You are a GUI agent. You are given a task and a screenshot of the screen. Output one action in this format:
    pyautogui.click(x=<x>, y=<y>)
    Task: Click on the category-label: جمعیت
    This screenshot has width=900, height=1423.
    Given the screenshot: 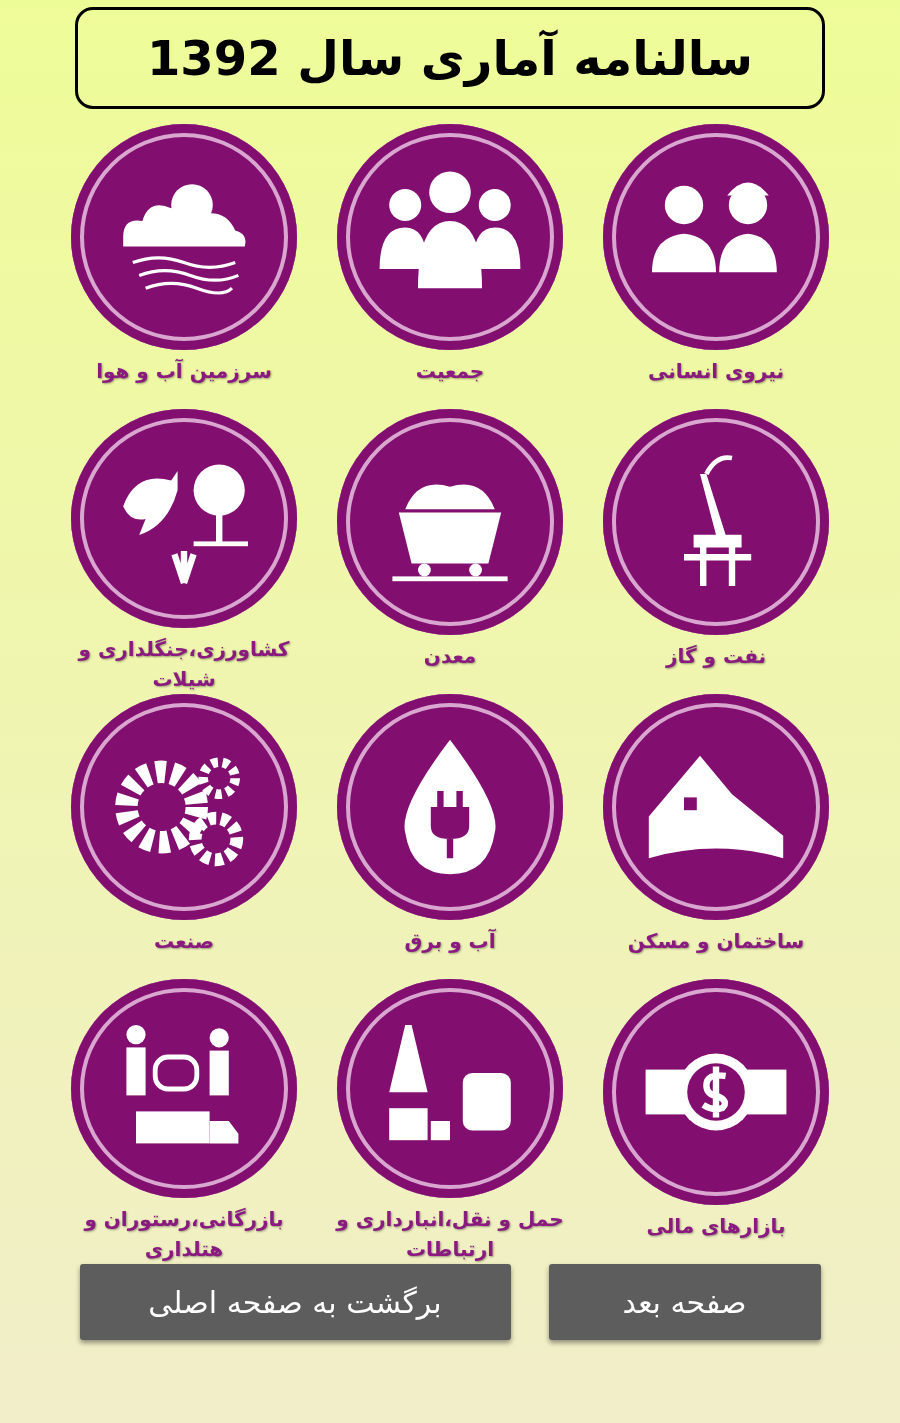 What is the action you would take?
    pyautogui.click(x=450, y=371)
    